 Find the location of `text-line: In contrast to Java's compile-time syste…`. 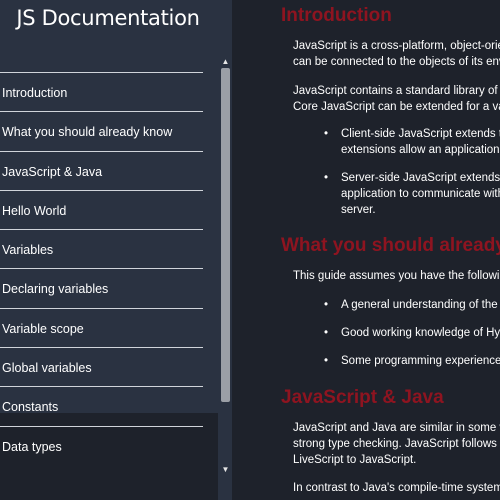

text-line: In contrast to Java's compile-time syste… is located at coordinates (396, 488).